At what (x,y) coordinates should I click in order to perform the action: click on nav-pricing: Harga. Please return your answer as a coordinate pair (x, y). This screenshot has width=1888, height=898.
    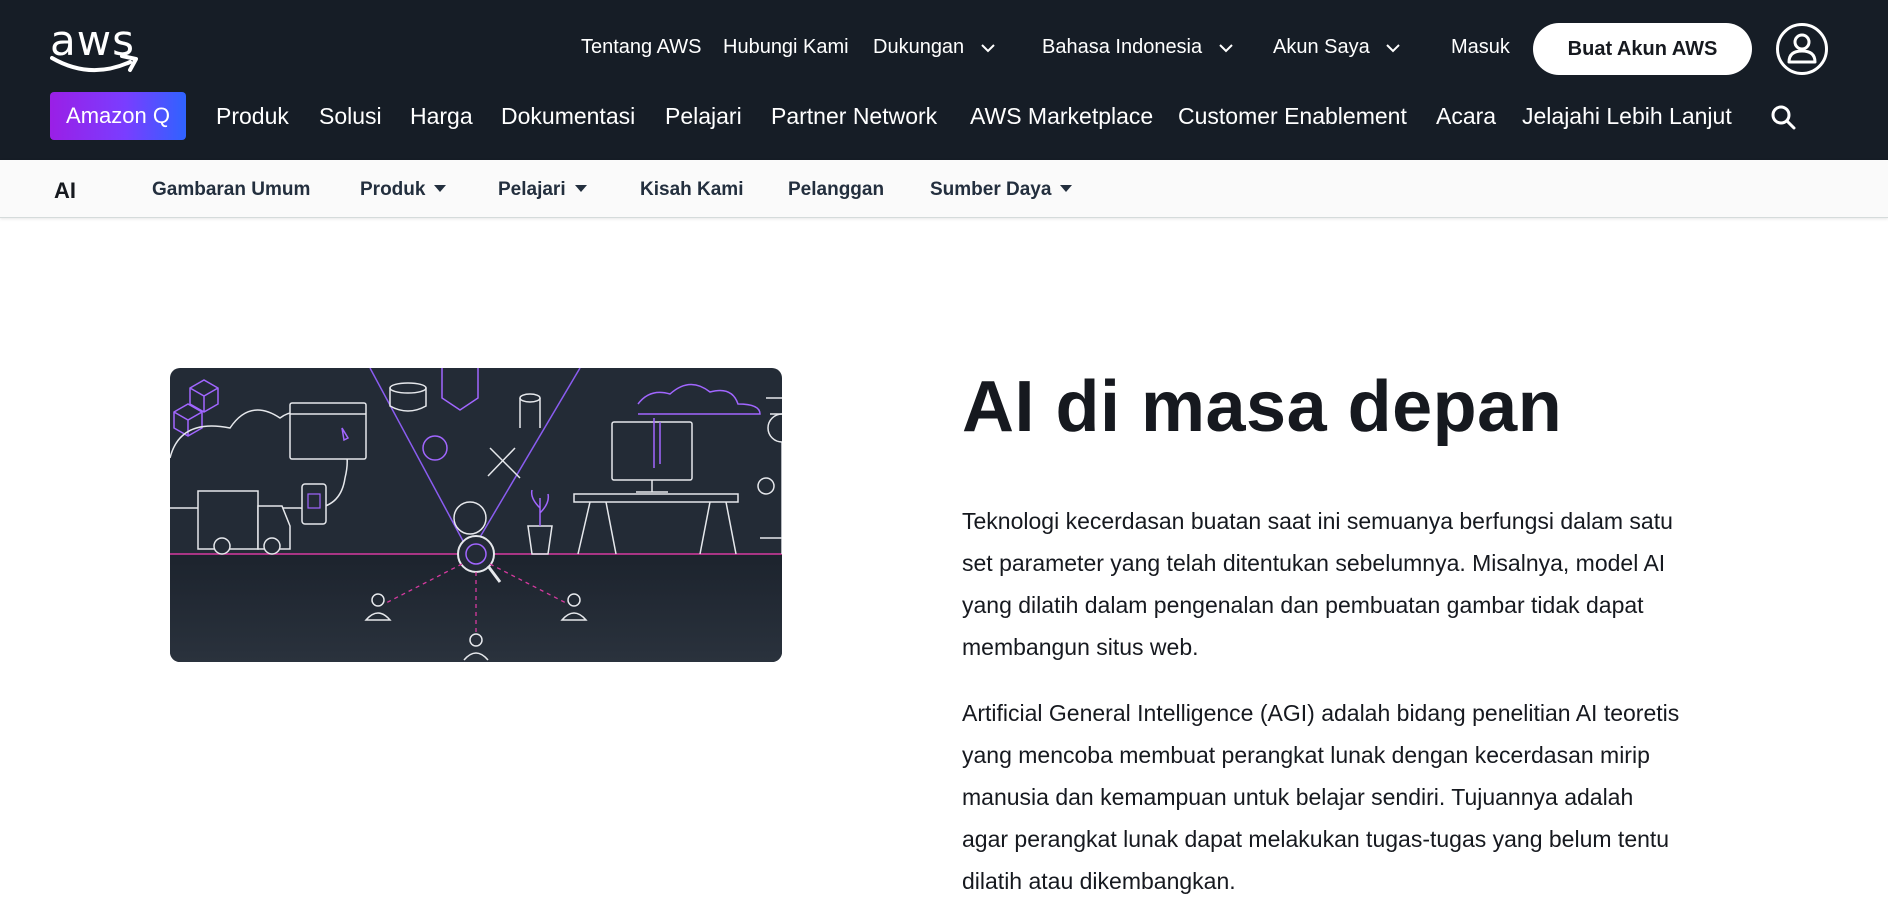
    Looking at the image, I should click on (441, 116).